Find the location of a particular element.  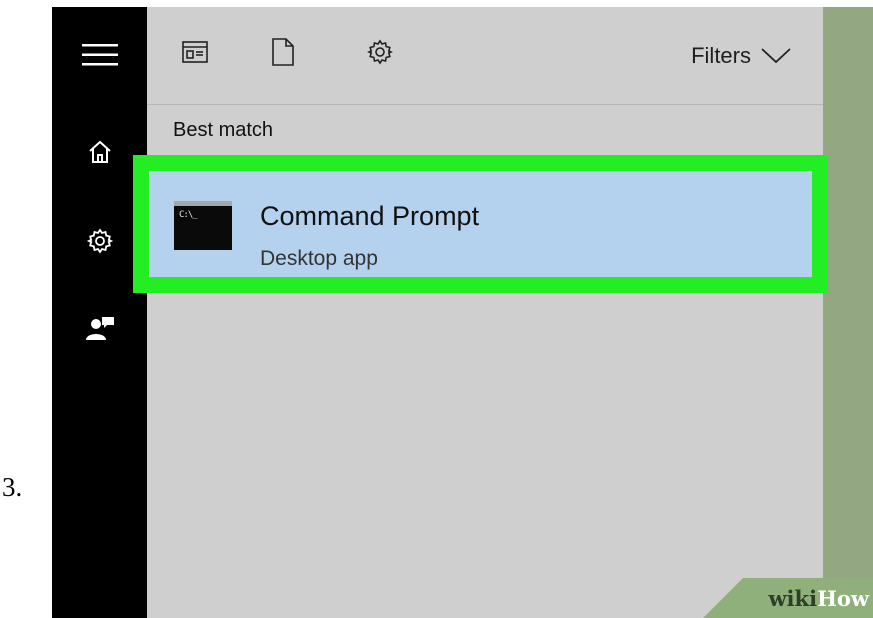

documents-filter-button is located at coordinates (283, 54).